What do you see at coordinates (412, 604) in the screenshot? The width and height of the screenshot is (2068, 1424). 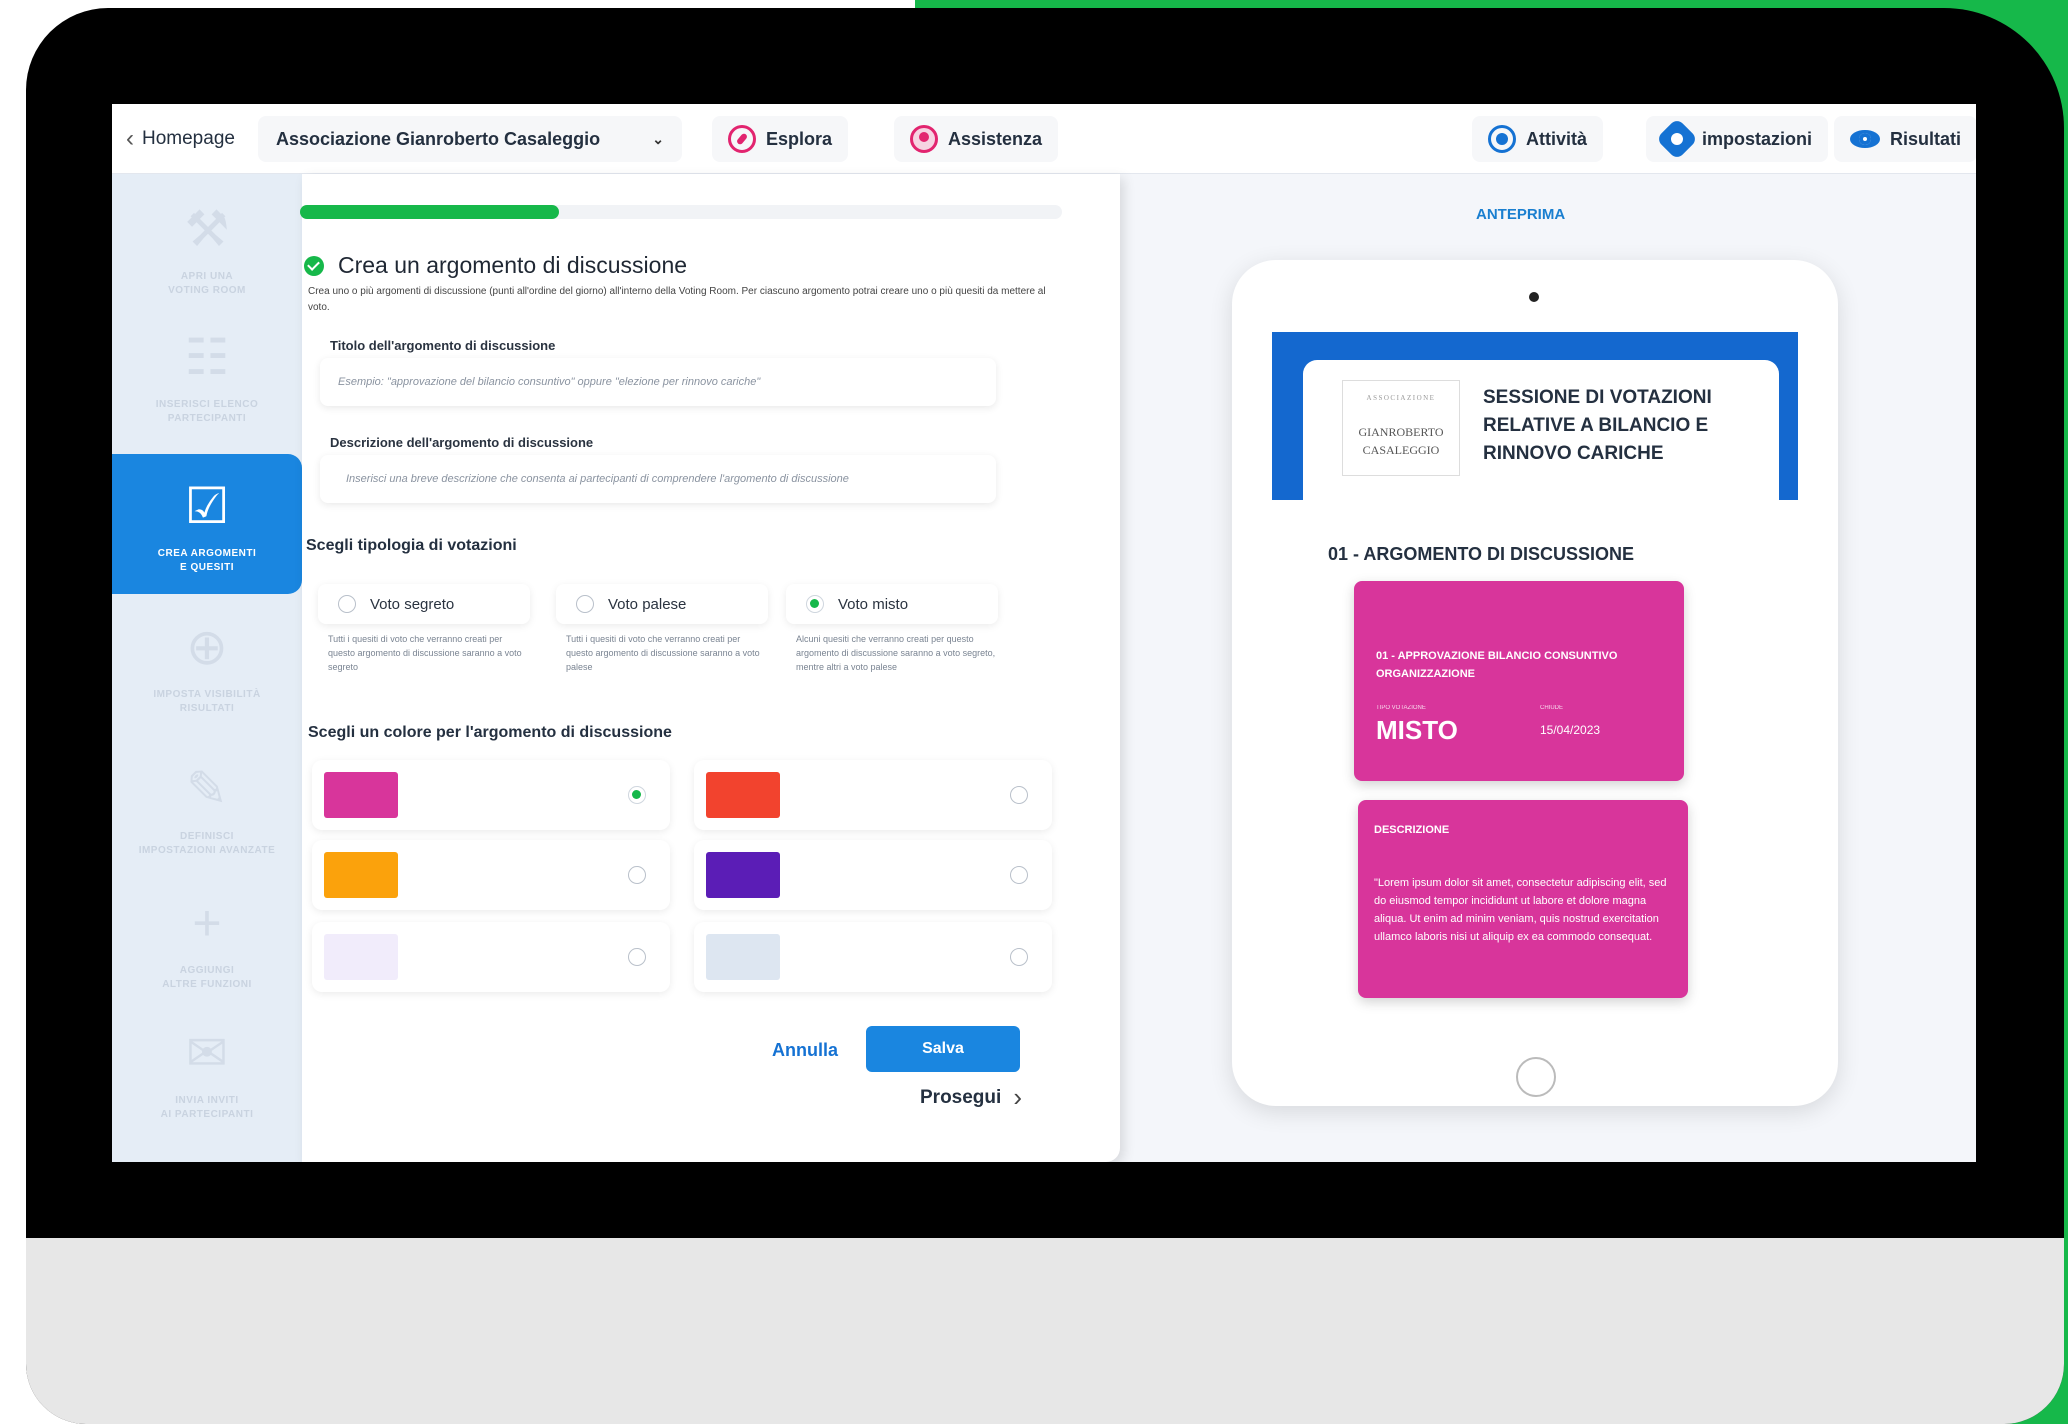 I see `vote-secret-label: Voto segreto` at bounding box center [412, 604].